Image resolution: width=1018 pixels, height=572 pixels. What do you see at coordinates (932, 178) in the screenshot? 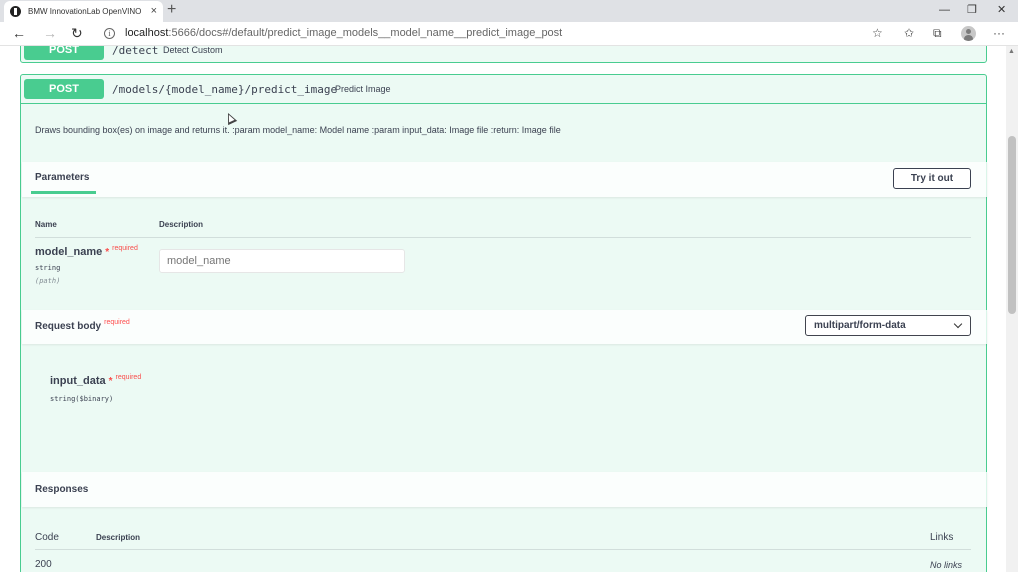
I see `try-it-out-button: Try it out` at bounding box center [932, 178].